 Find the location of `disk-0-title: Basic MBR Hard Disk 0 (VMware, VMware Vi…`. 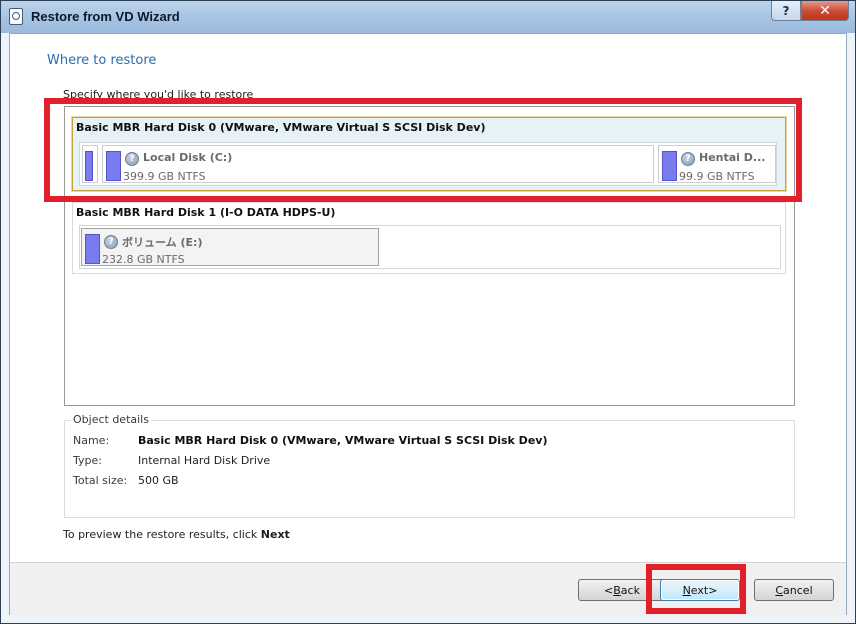

disk-0-title: Basic MBR Hard Disk 0 (VMware, VMware Vi… is located at coordinates (281, 127).